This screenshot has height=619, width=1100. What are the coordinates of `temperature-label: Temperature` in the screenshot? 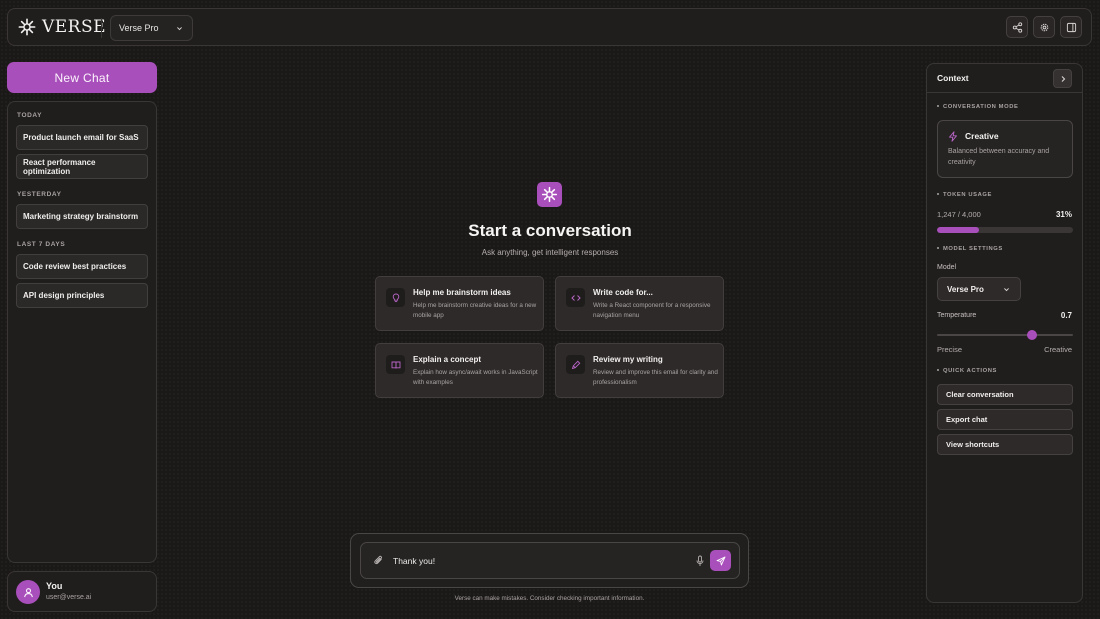 It's located at (957, 315).